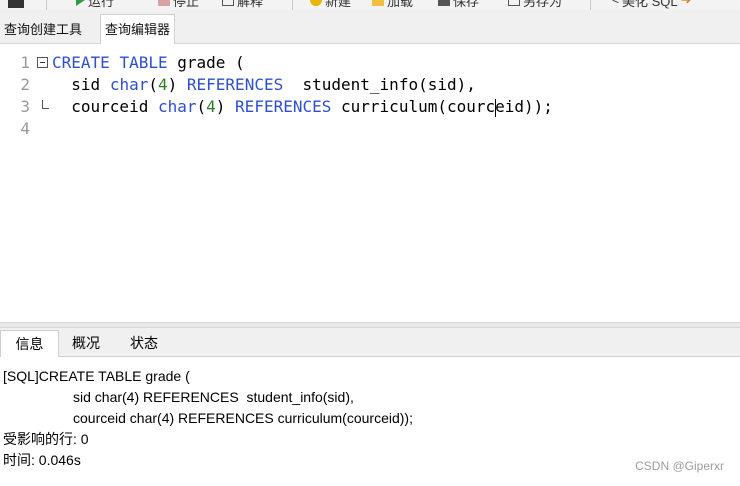 The height and width of the screenshot is (486, 740). I want to click on load-label: 加载, so click(400, 4).